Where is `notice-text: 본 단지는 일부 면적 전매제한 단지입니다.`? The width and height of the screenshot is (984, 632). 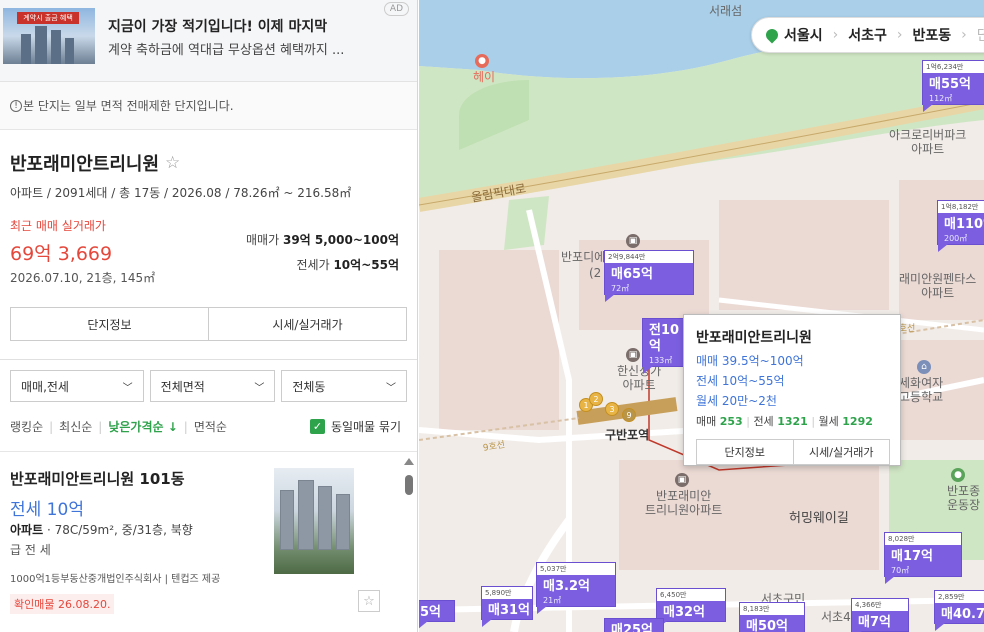
notice-text: 본 단지는 일부 면적 전매제한 단지입니다. is located at coordinates (128, 106).